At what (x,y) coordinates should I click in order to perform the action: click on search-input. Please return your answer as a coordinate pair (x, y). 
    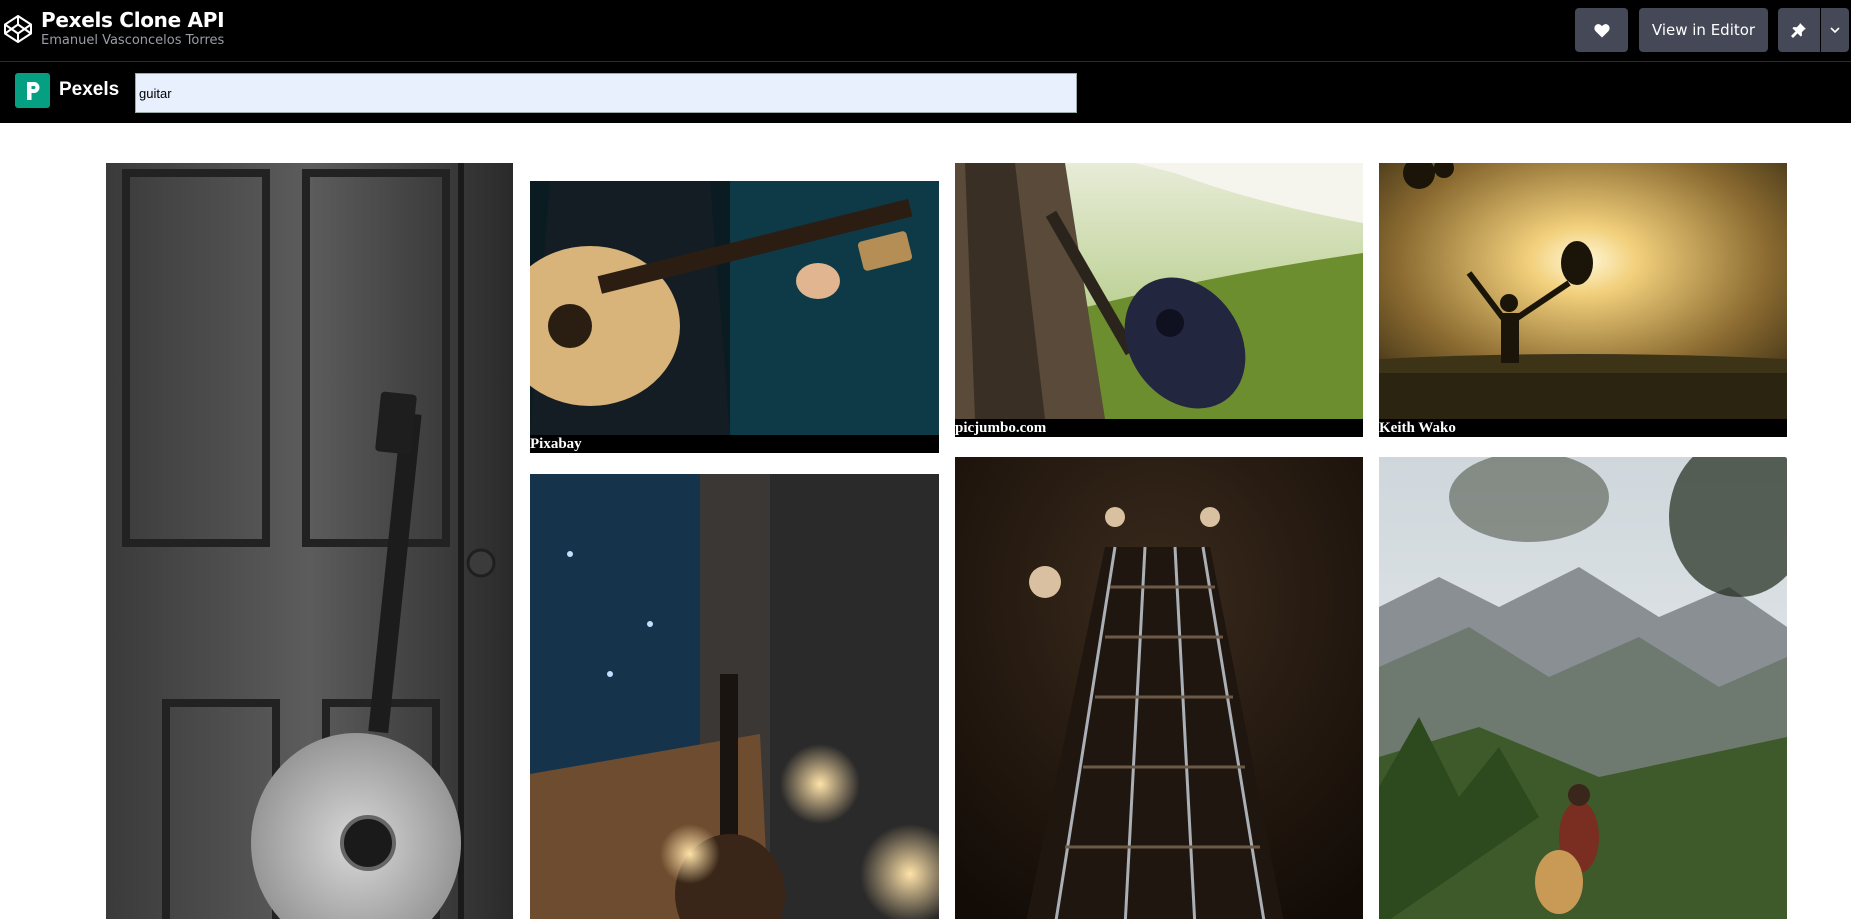
    Looking at the image, I should click on (606, 93).